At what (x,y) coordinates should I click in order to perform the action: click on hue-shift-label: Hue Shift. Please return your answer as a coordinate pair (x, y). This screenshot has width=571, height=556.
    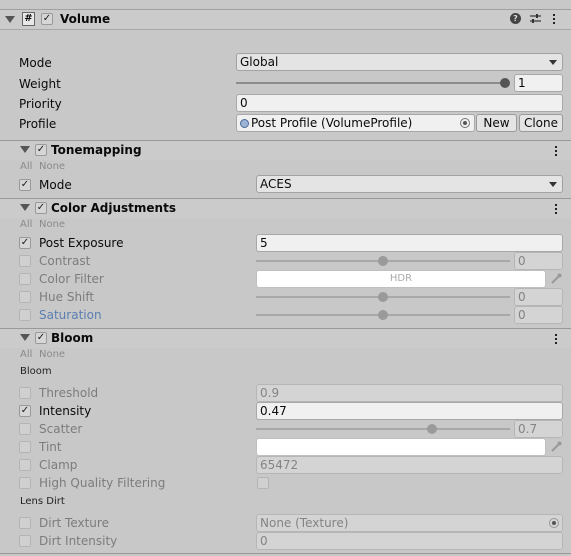
    Looking at the image, I should click on (67, 297).